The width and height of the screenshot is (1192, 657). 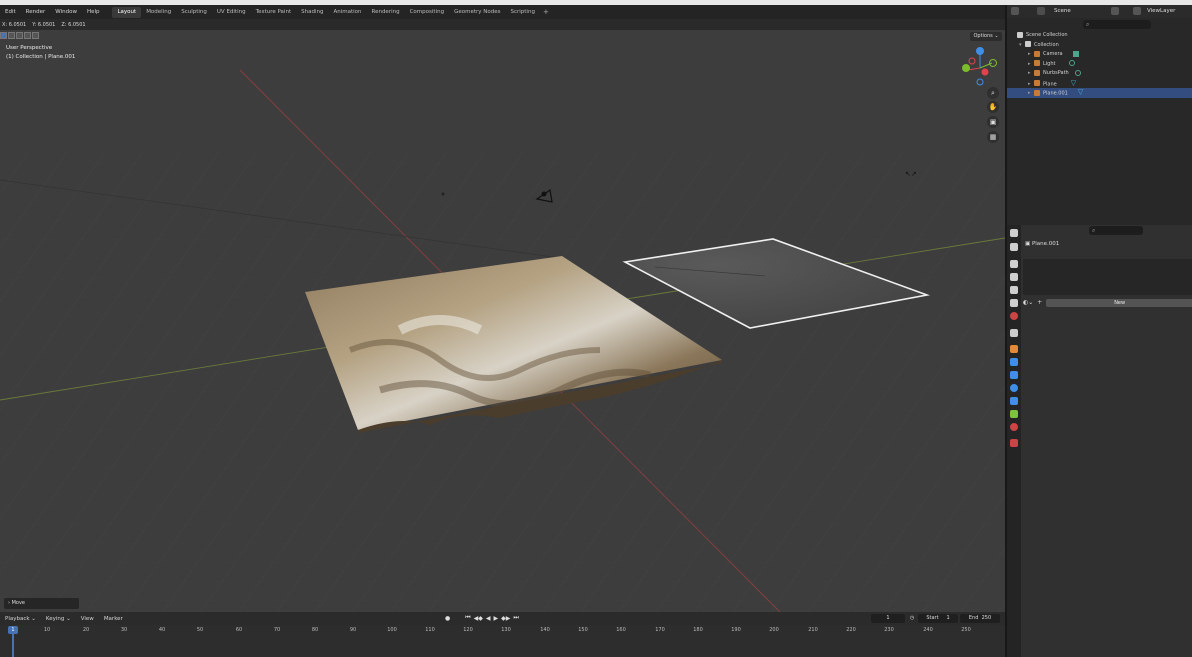 I want to click on outliner-row-scene-collection: Scene Collection, so click(x=1099, y=36).